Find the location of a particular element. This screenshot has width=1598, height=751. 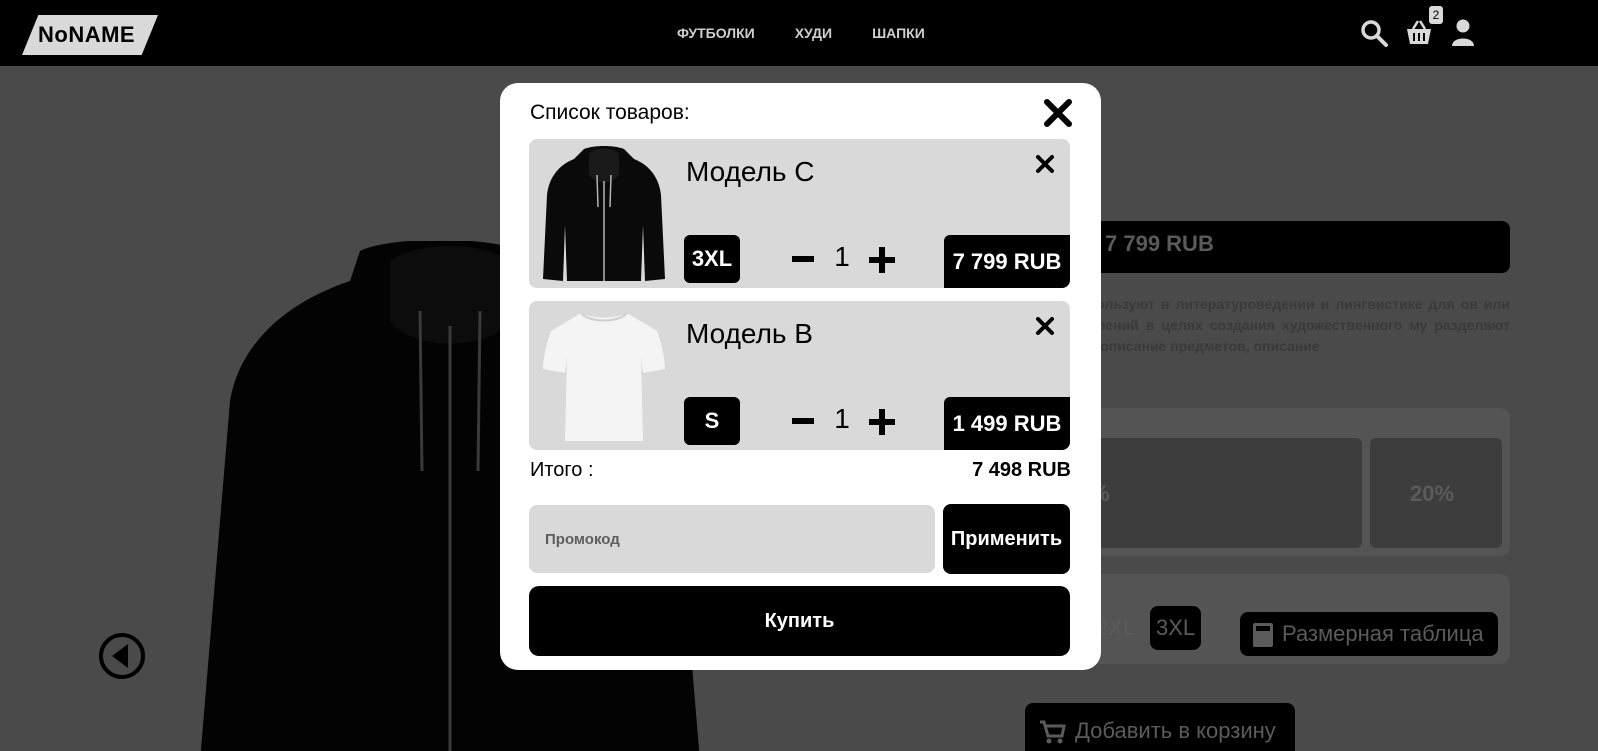

close-icon is located at coordinates (1058, 113).